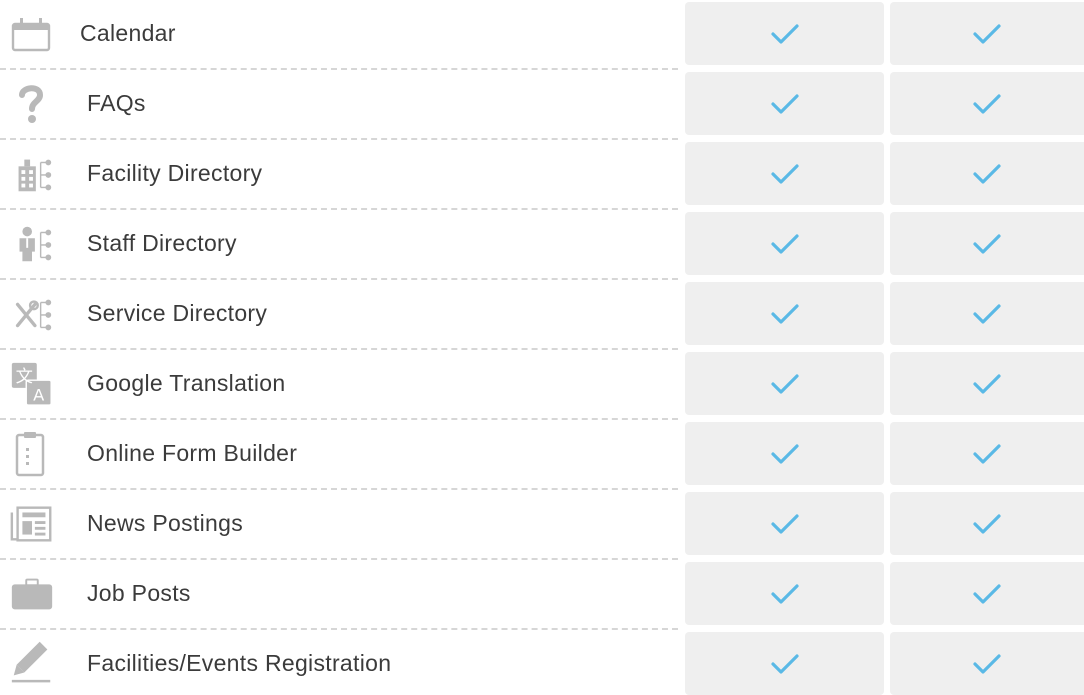 The height and width of the screenshot is (695, 1084). Describe the element at coordinates (24, 377) in the screenshot. I see `translate-glyph-top: 文` at that location.